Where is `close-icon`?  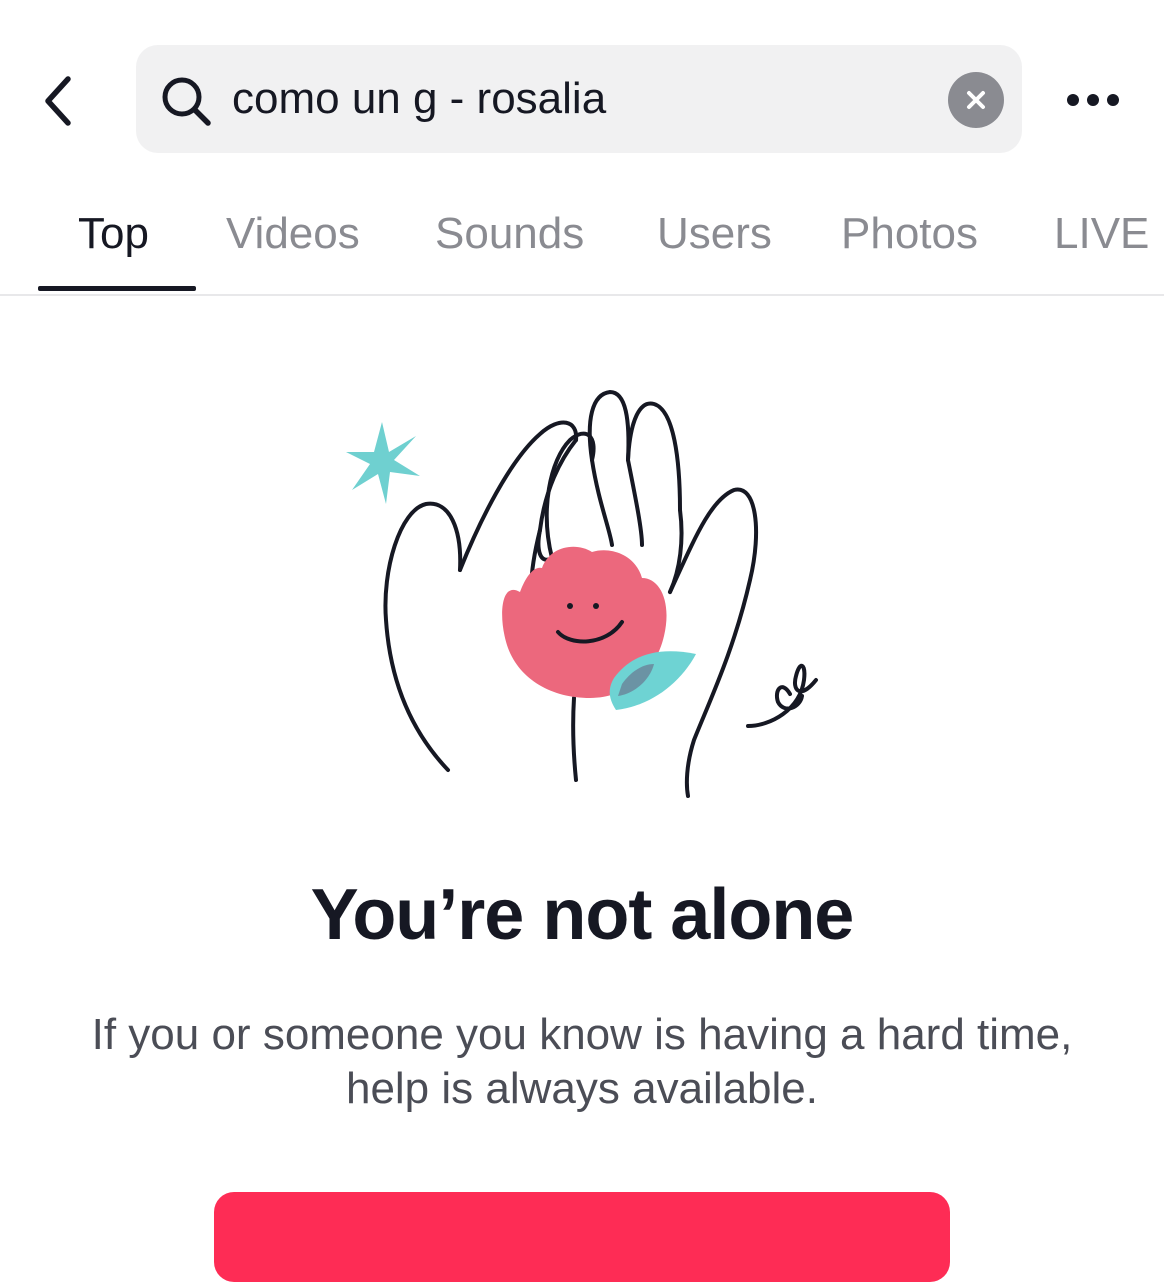 close-icon is located at coordinates (976, 100).